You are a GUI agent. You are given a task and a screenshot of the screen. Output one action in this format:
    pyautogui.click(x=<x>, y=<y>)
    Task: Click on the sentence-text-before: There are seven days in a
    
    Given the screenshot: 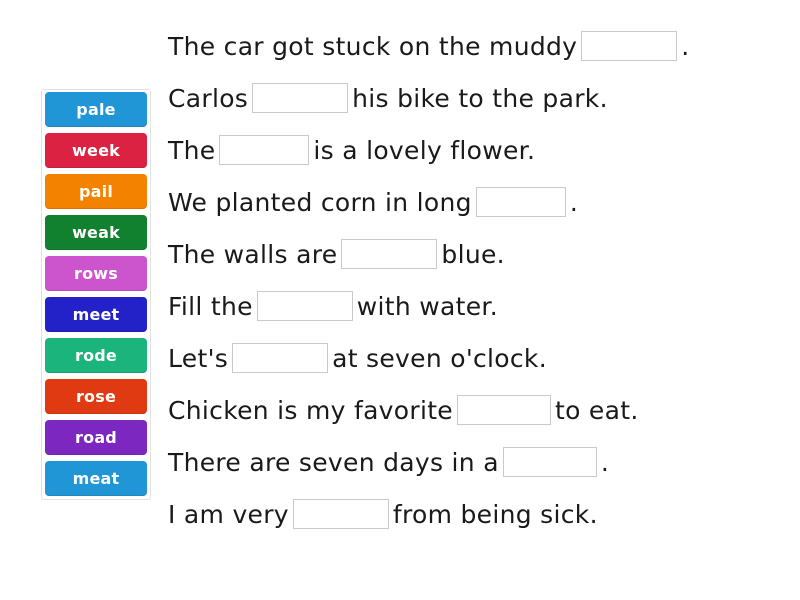 What is the action you would take?
    pyautogui.click(x=333, y=462)
    